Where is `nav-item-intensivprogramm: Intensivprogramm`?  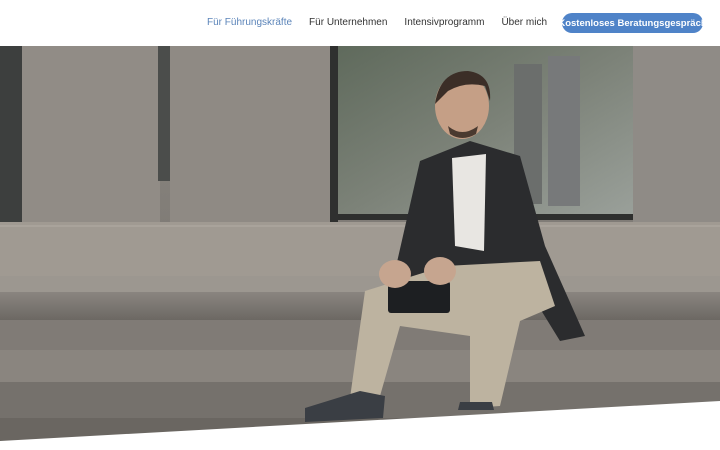
nav-item-intensivprogramm: Intensivprogramm is located at coordinates (444, 23).